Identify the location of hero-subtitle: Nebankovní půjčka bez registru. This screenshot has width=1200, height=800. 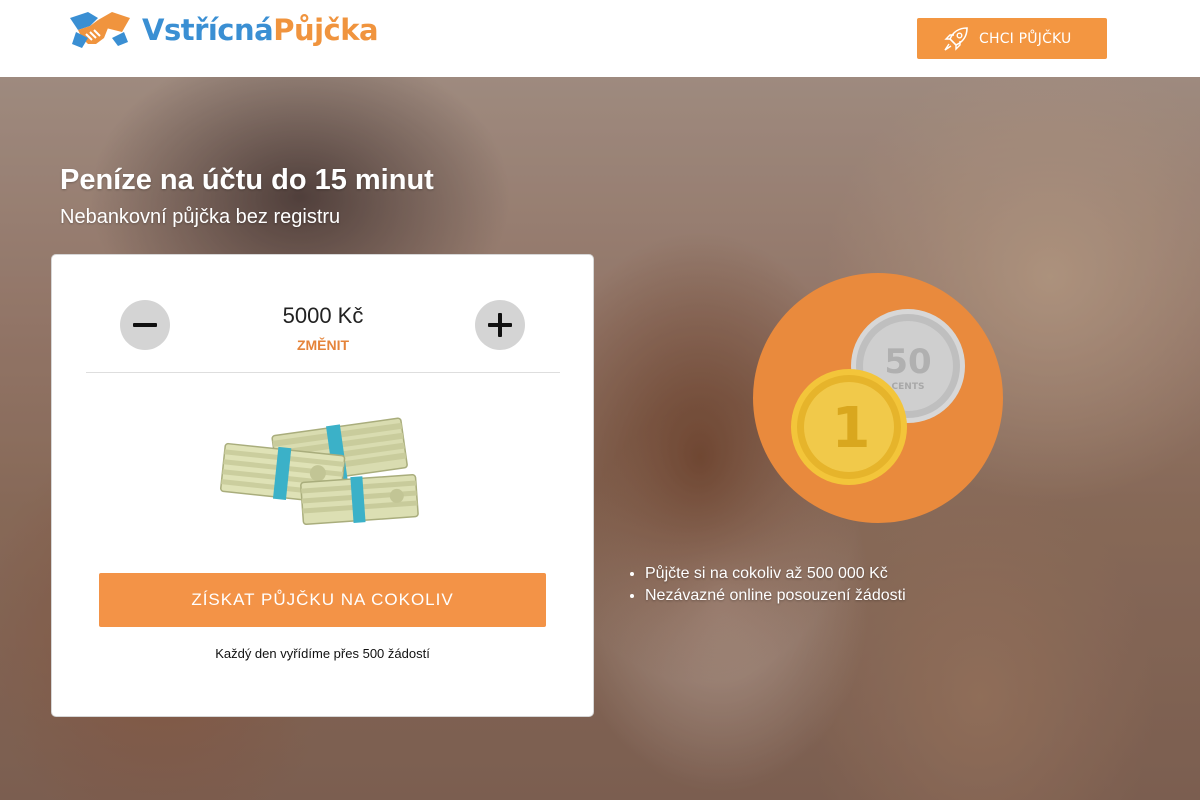
(200, 217).